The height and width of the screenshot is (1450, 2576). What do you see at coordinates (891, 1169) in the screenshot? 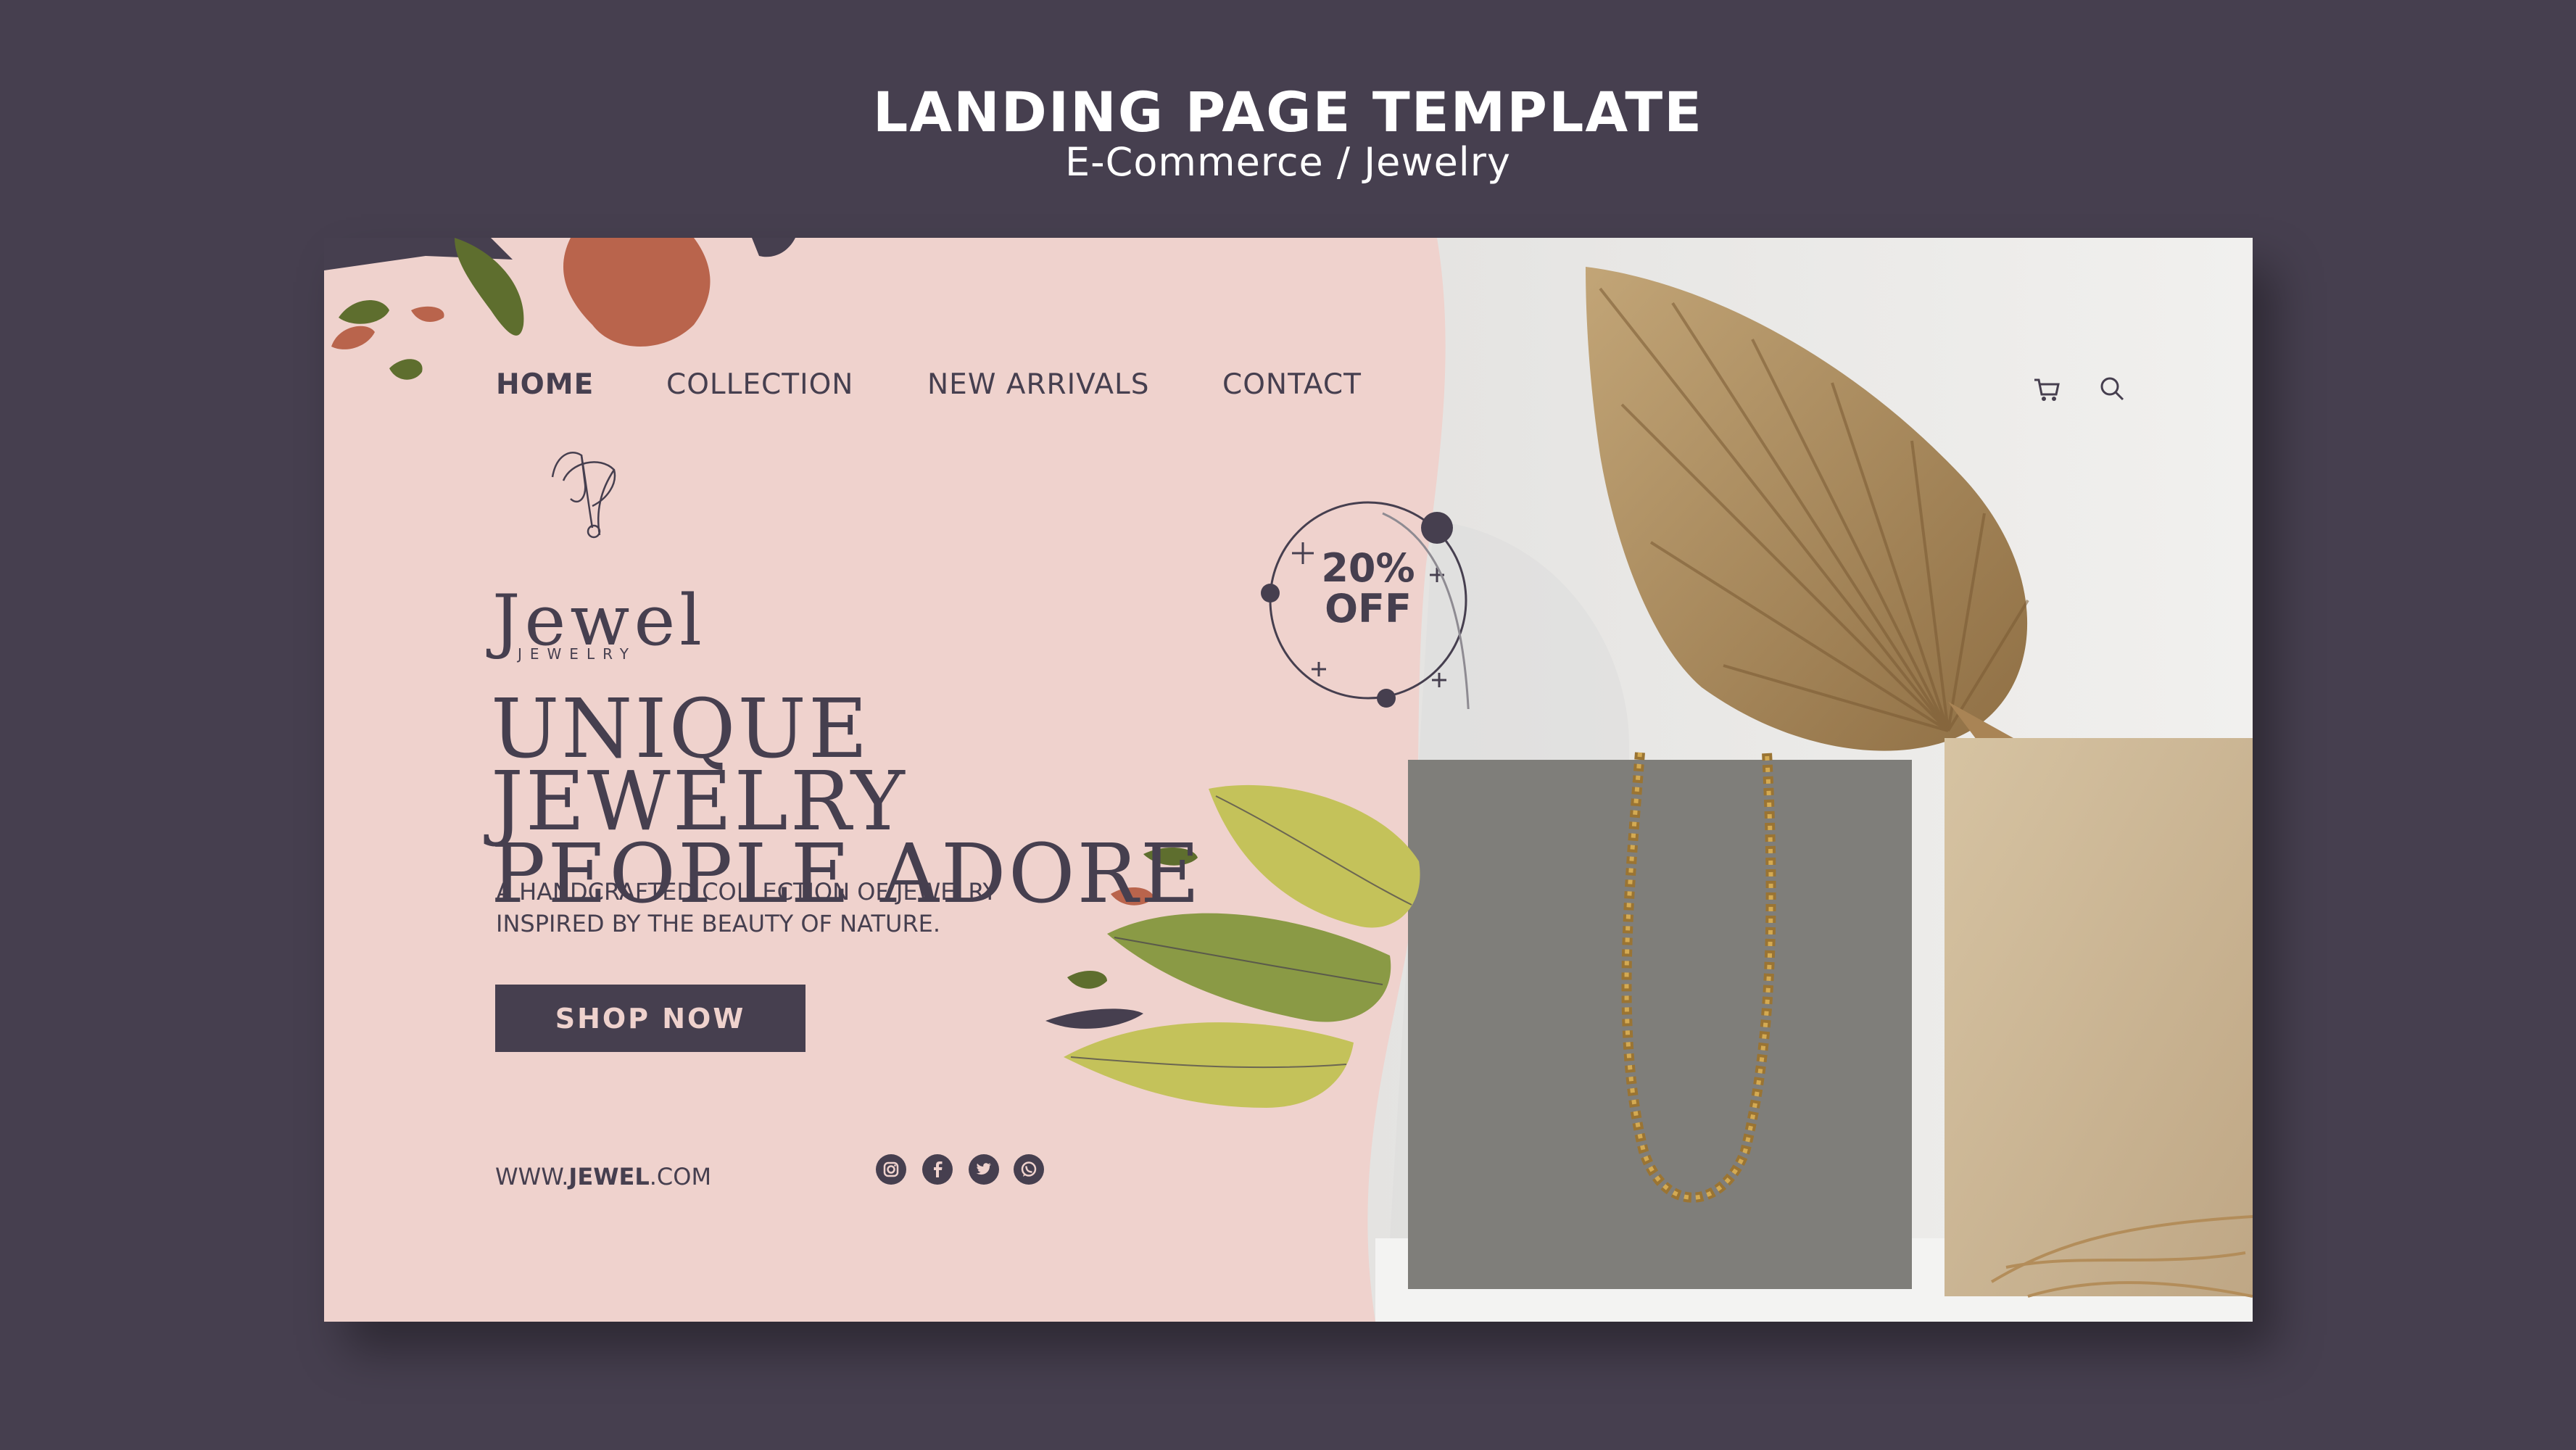
I see `instagram-icon` at bounding box center [891, 1169].